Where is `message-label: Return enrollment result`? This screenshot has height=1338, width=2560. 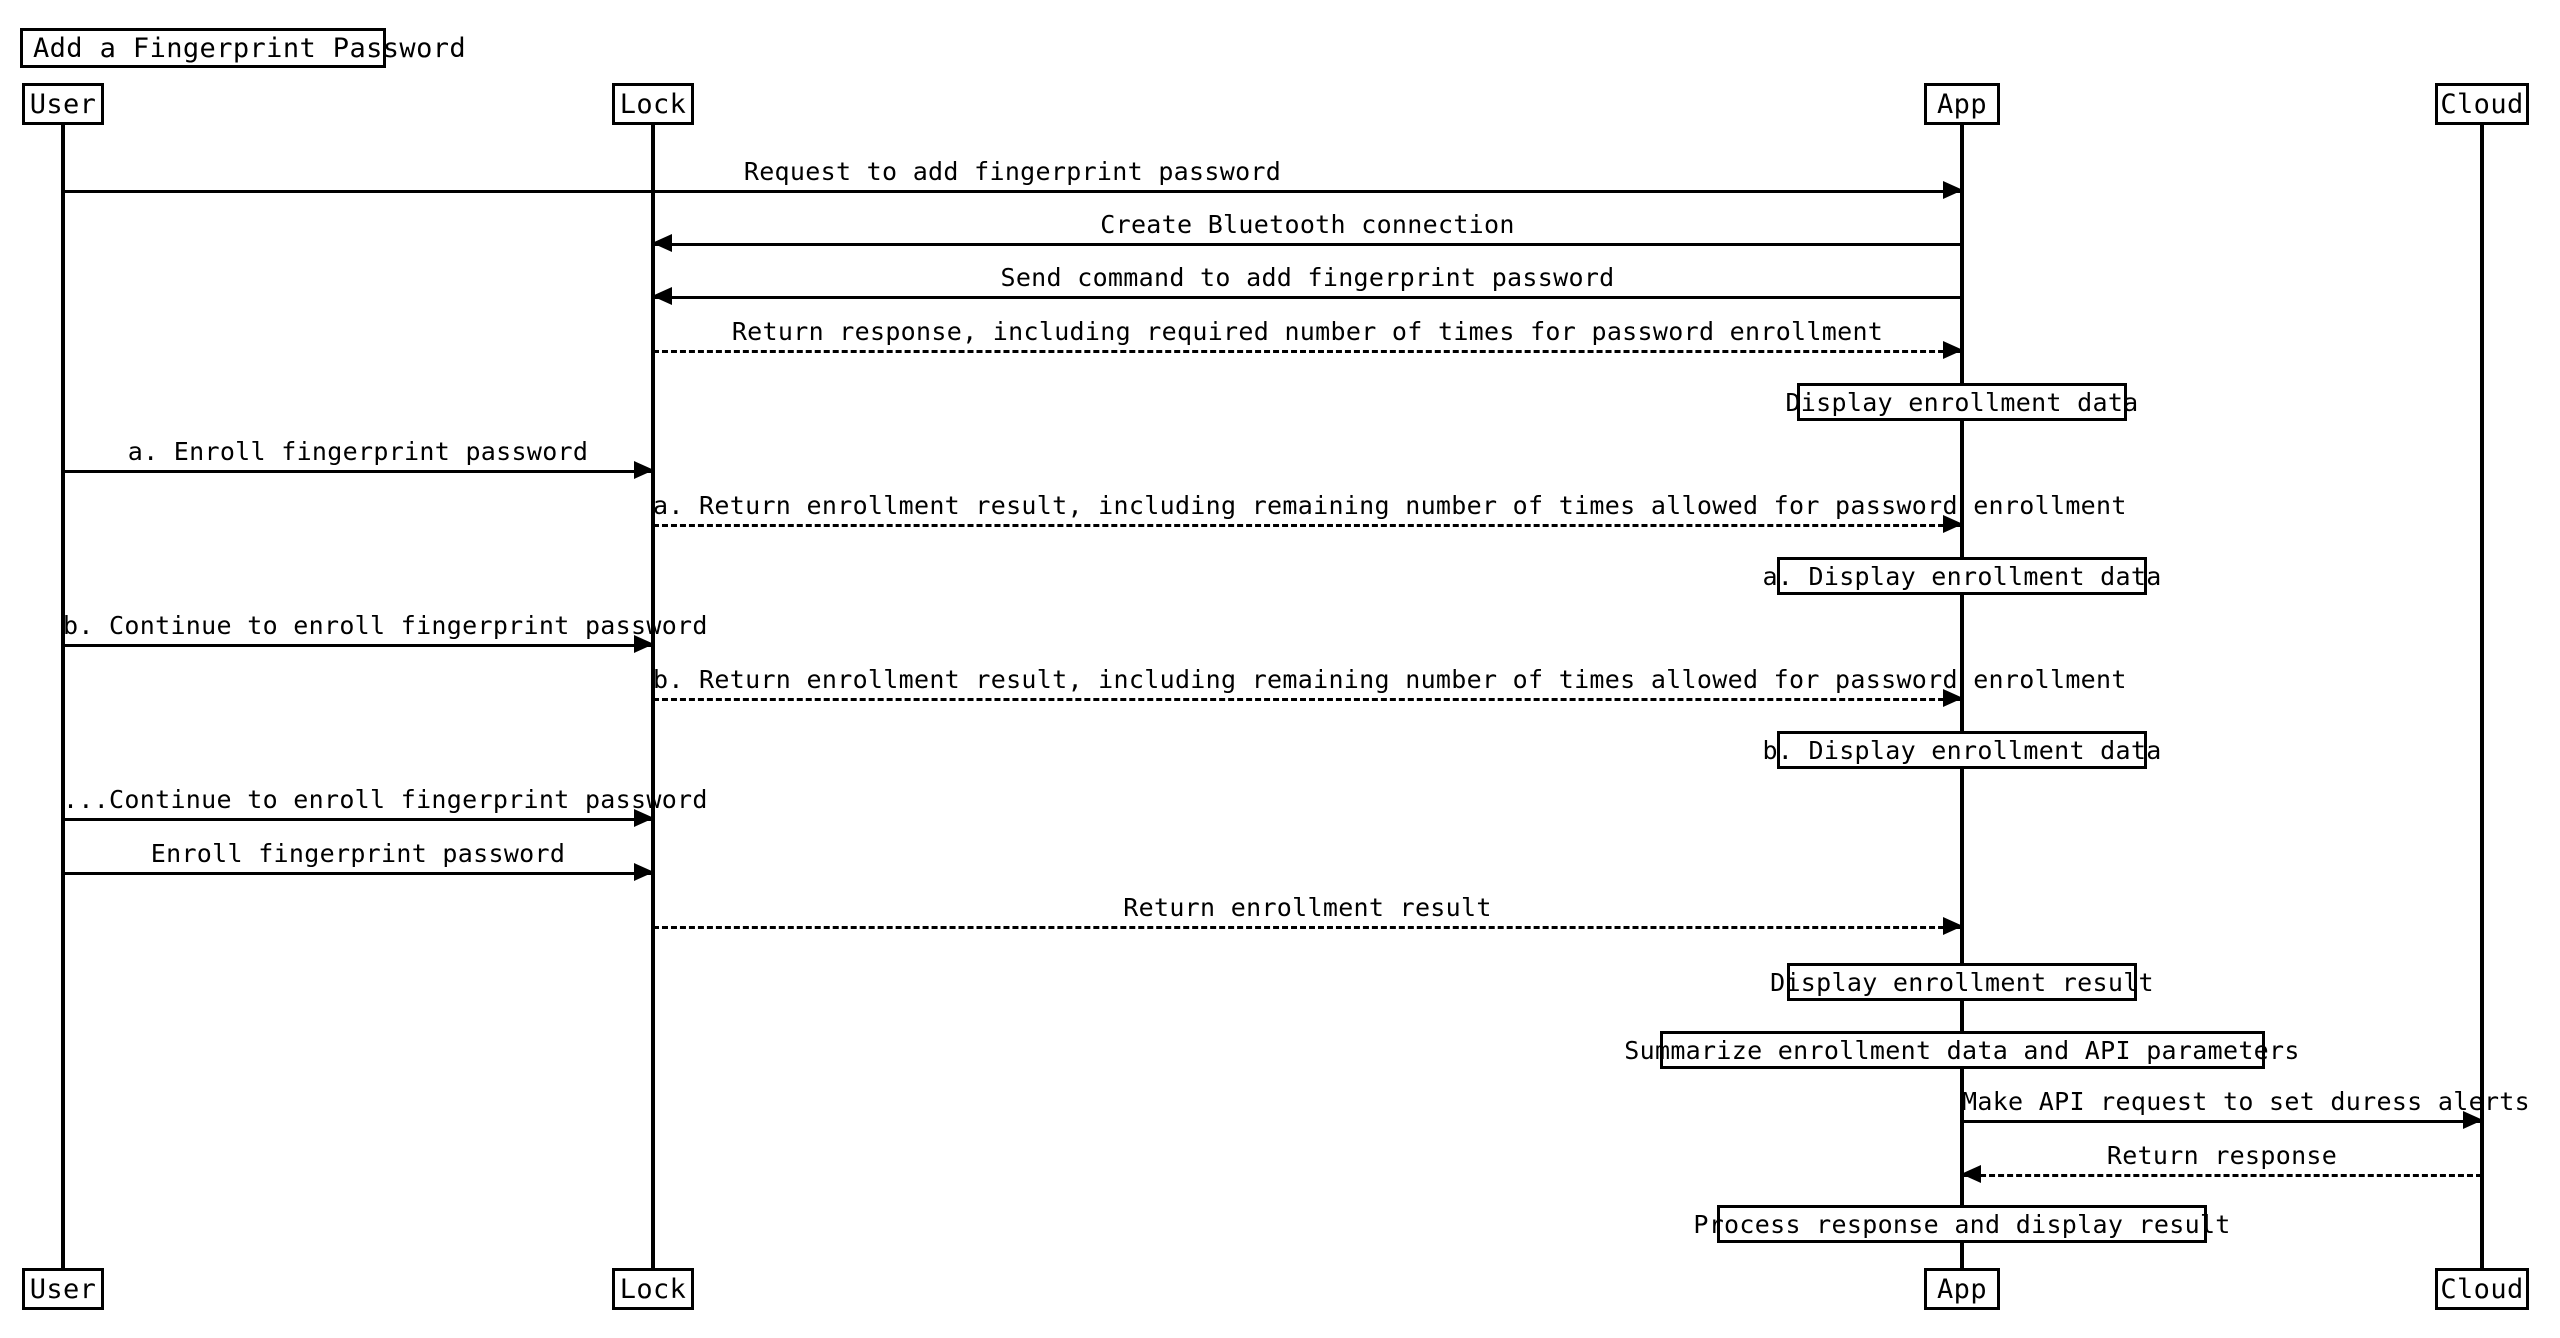
message-label: Return enrollment result is located at coordinates (1307, 907).